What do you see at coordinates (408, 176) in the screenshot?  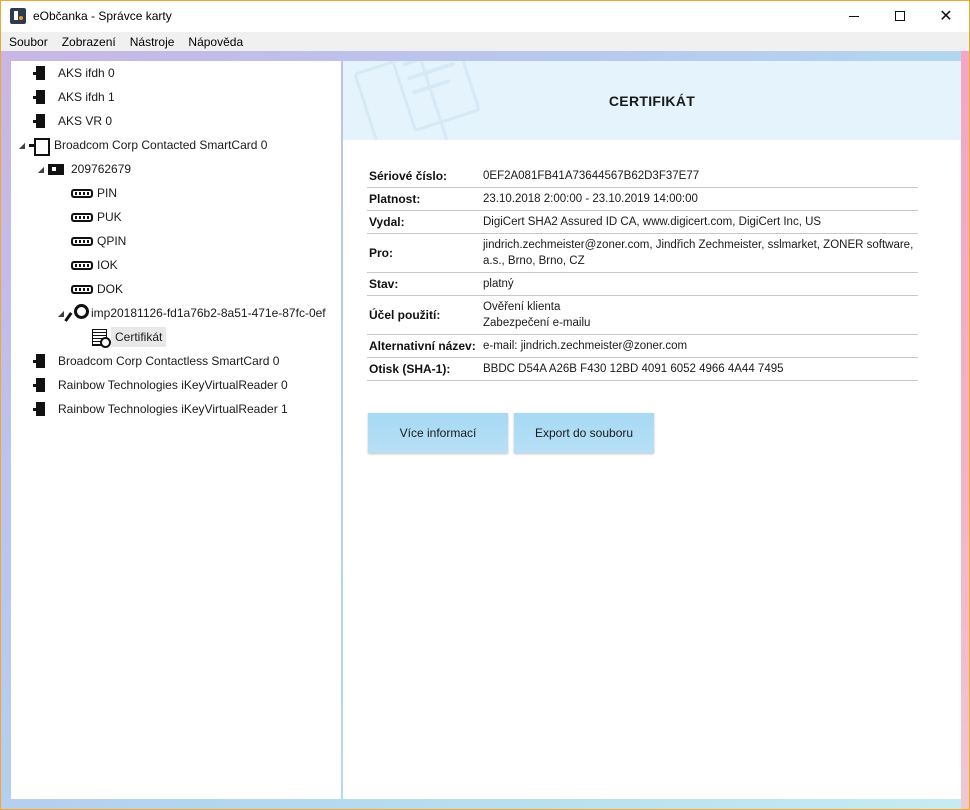 I see `property-label: Sériové číslo:` at bounding box center [408, 176].